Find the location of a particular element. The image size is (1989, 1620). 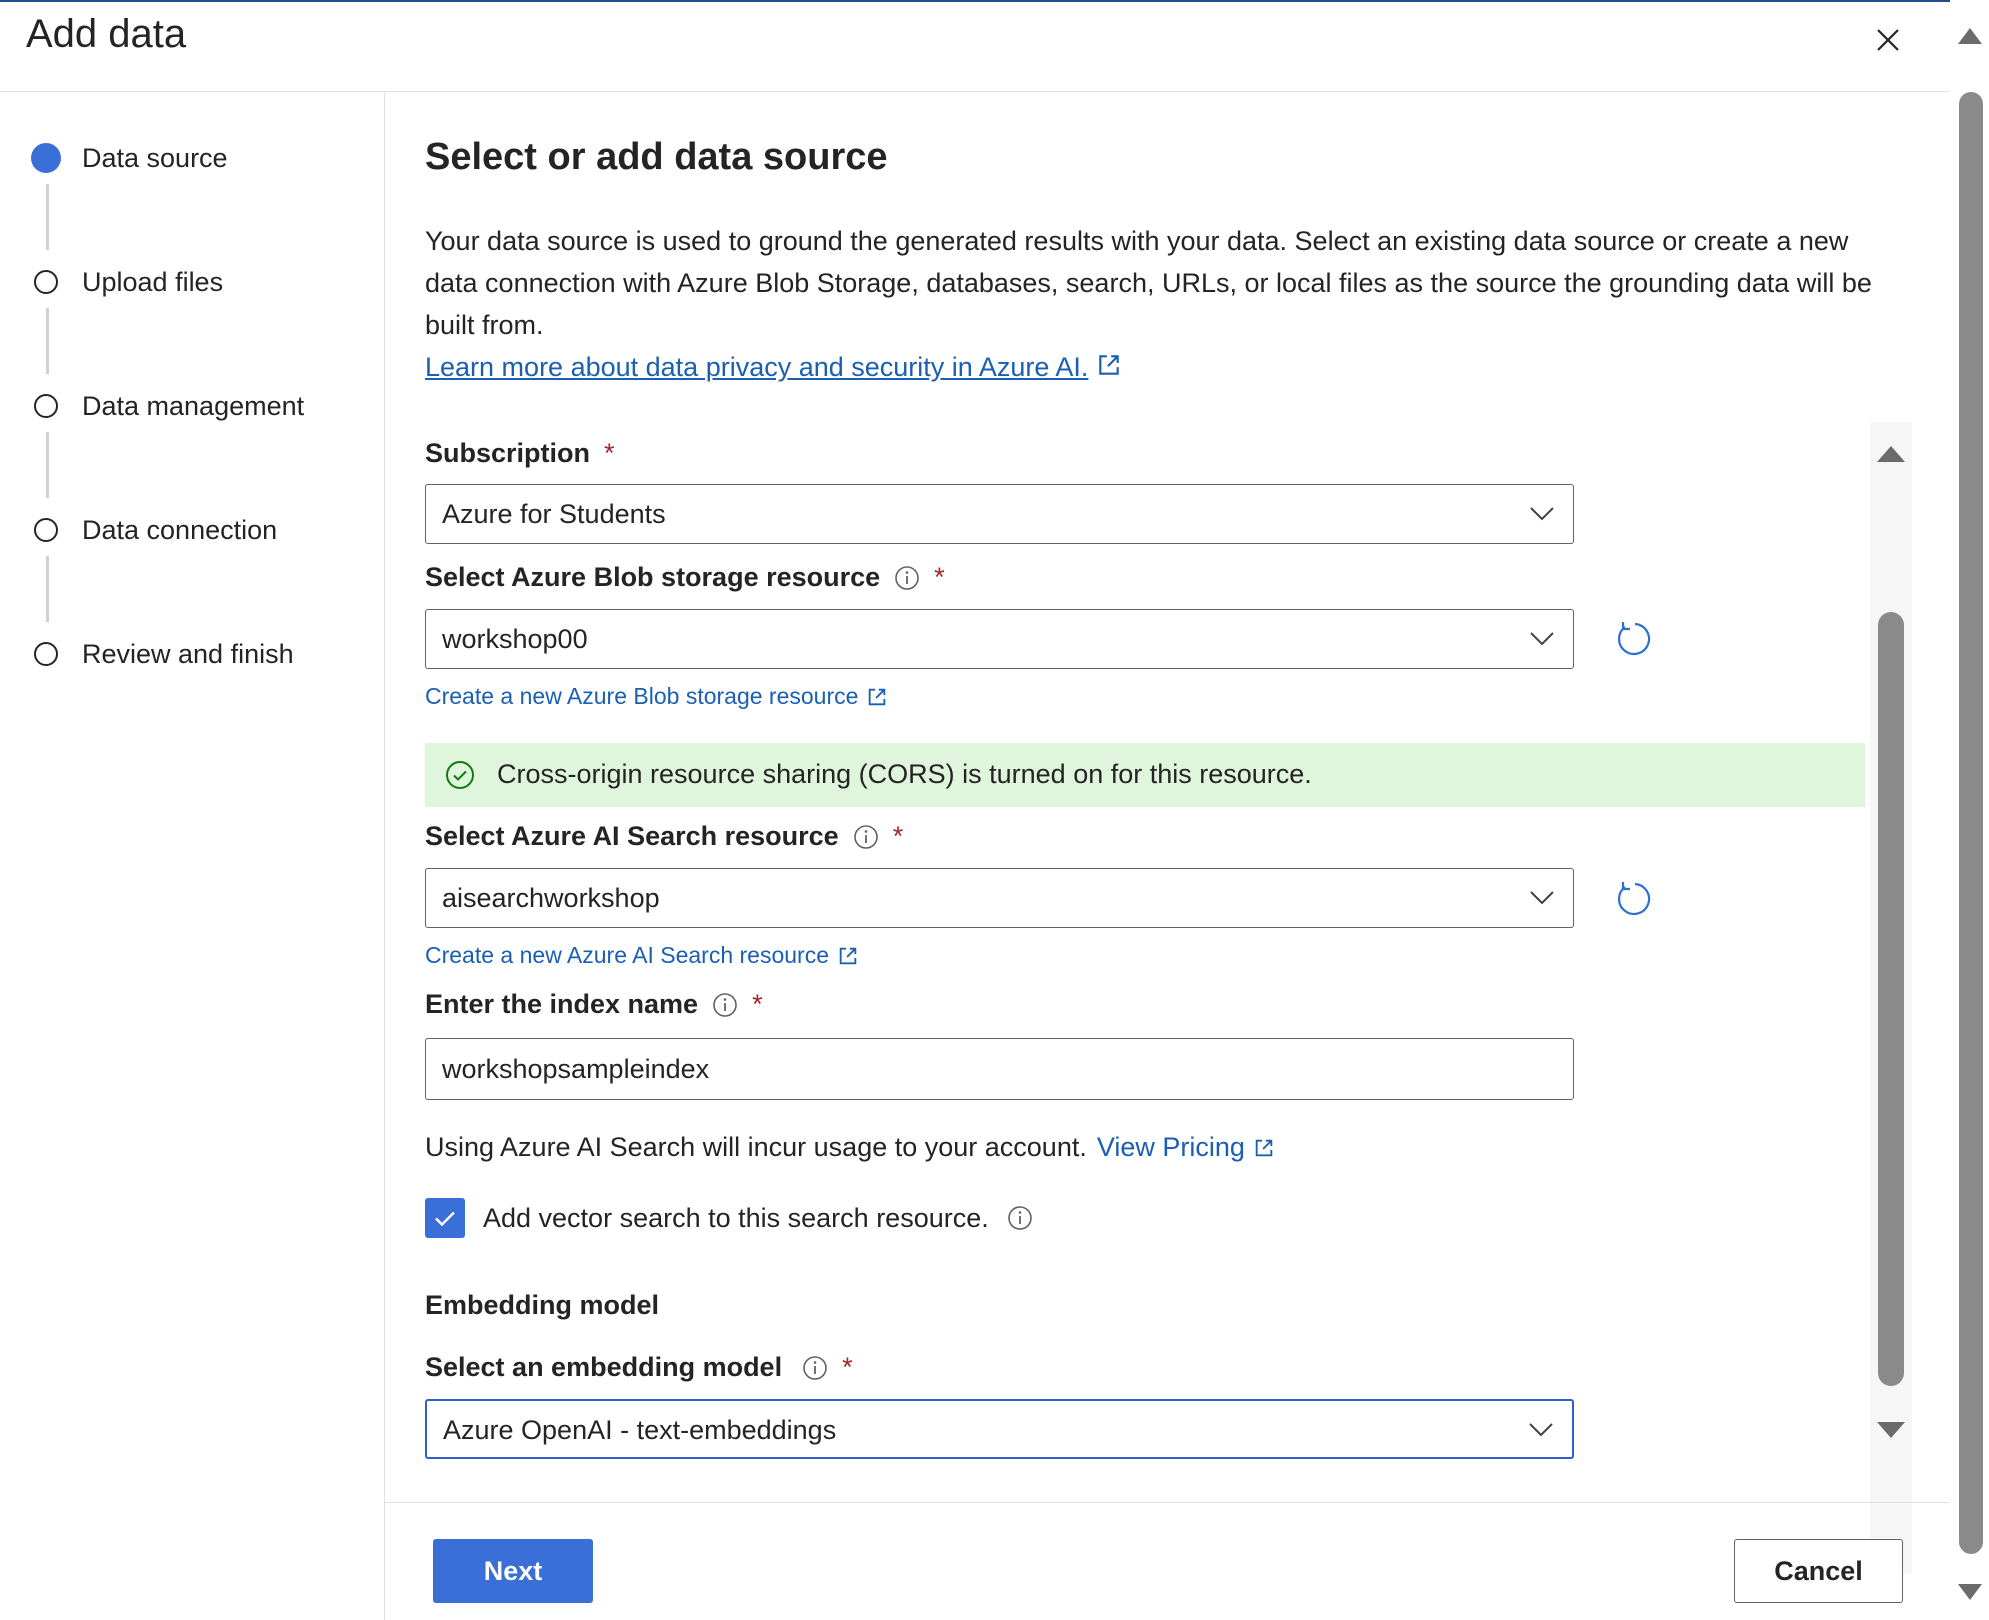

search-resource-label-text: Select Azure AI Search resource is located at coordinates (632, 836).